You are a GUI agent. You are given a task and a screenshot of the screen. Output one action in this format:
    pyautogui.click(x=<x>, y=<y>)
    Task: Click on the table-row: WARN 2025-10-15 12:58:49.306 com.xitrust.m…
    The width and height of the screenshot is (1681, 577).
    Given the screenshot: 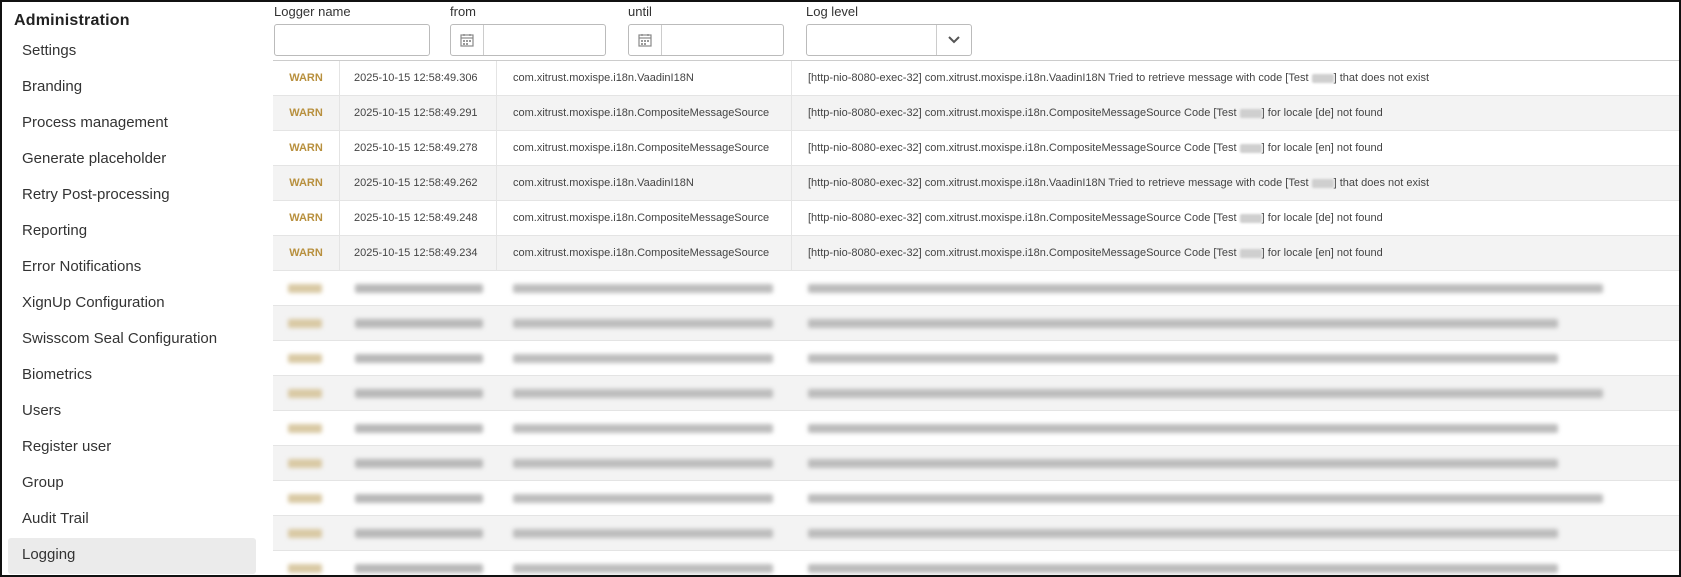 What is the action you would take?
    pyautogui.click(x=976, y=78)
    